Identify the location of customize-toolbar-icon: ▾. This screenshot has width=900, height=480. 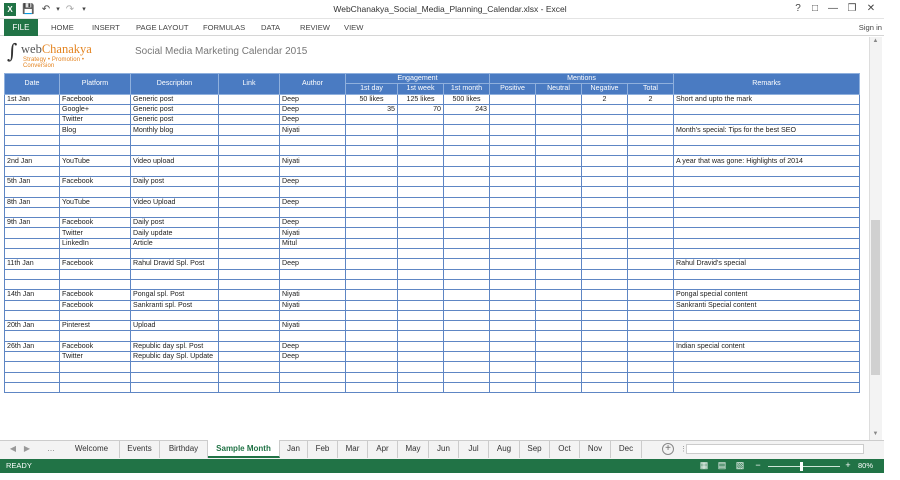
(84, 9).